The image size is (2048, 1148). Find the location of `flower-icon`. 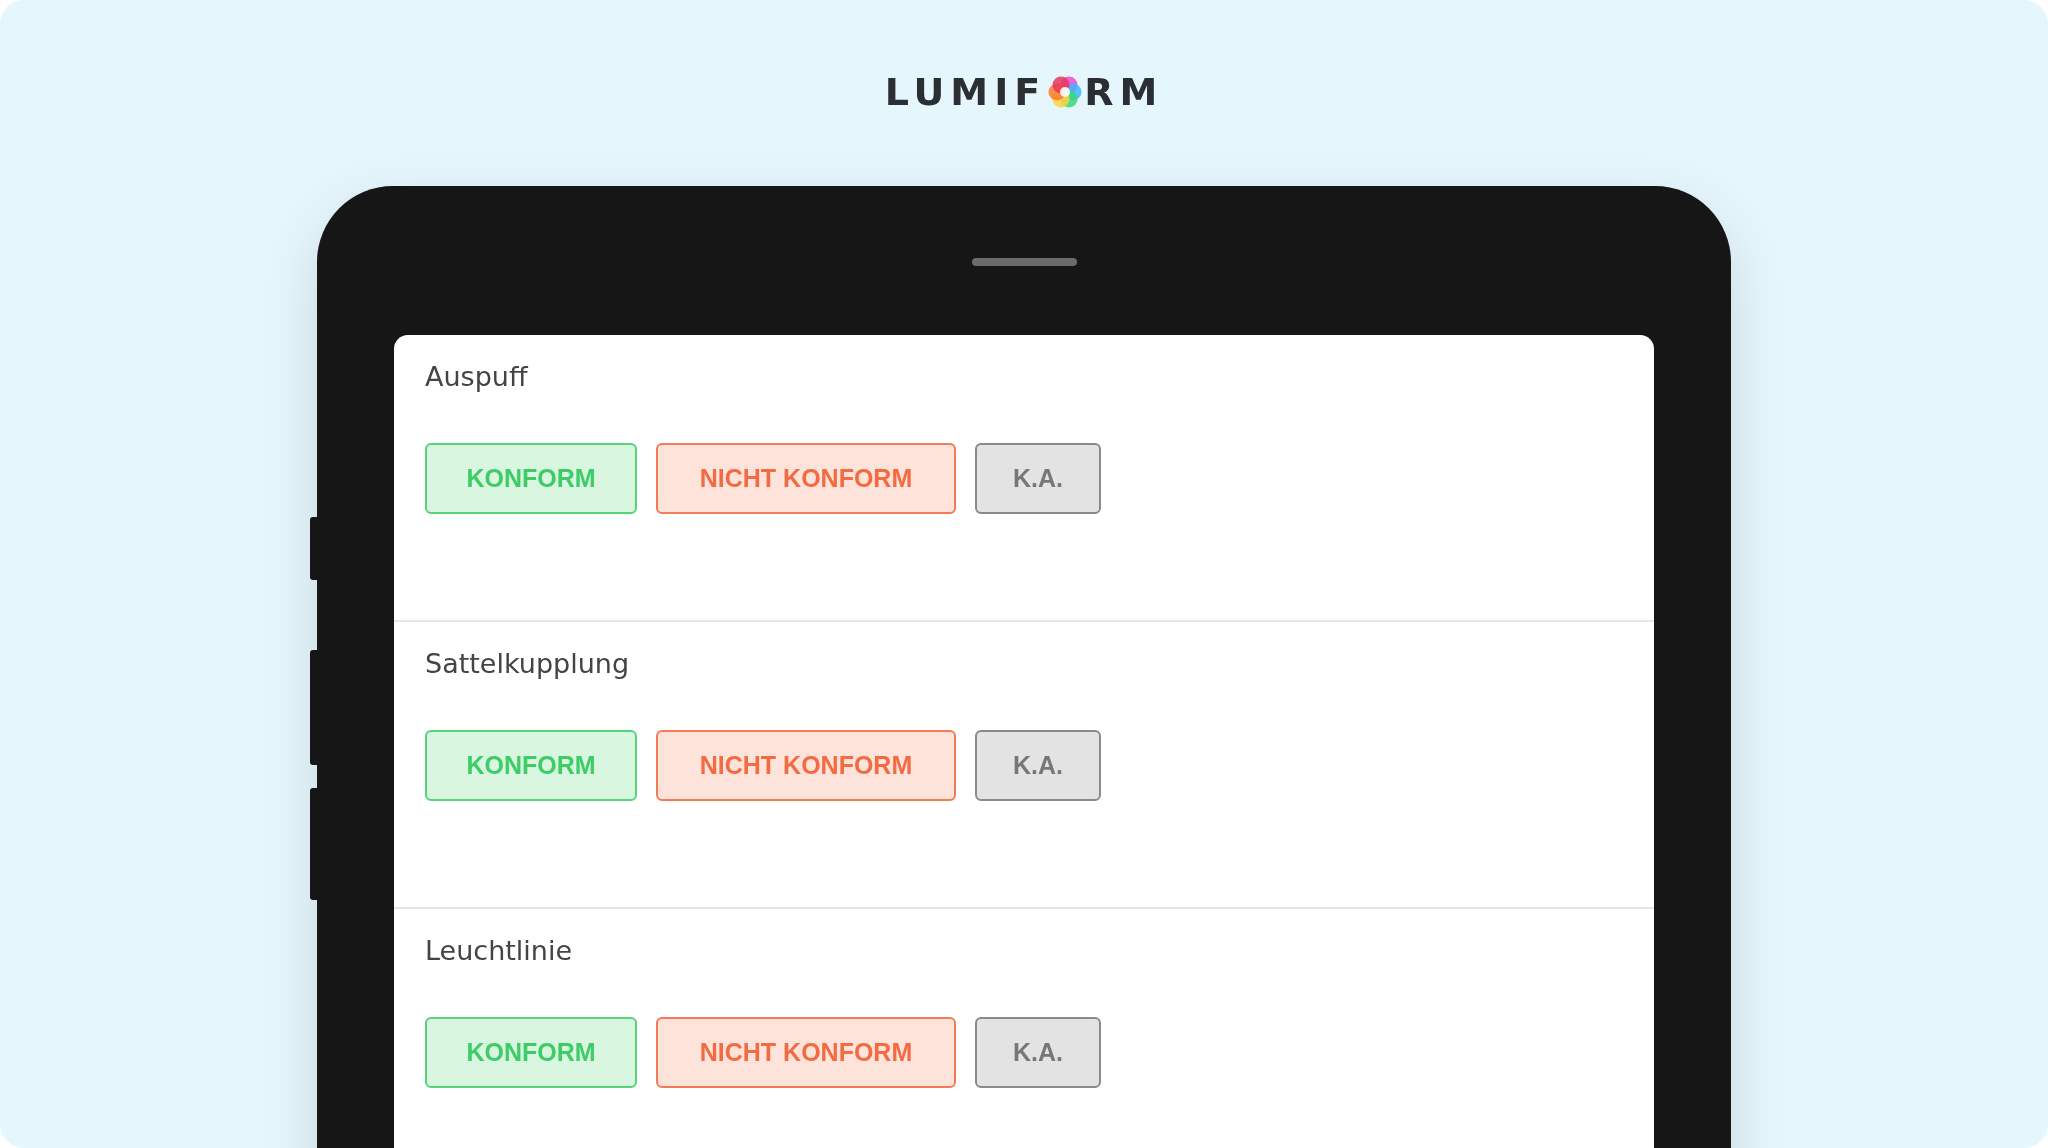

flower-icon is located at coordinates (1065, 92).